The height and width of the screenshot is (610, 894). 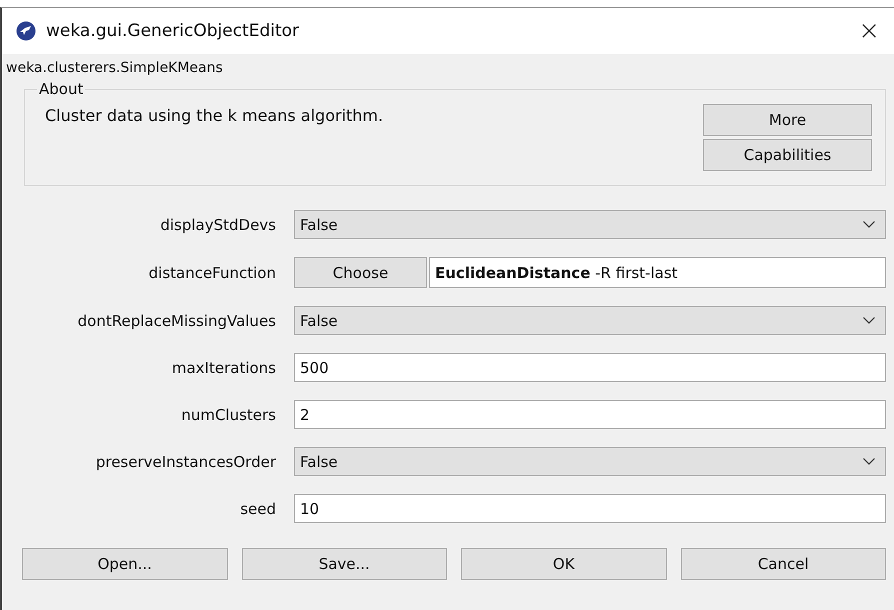 I want to click on dialog-button: Cancel, so click(x=783, y=564).